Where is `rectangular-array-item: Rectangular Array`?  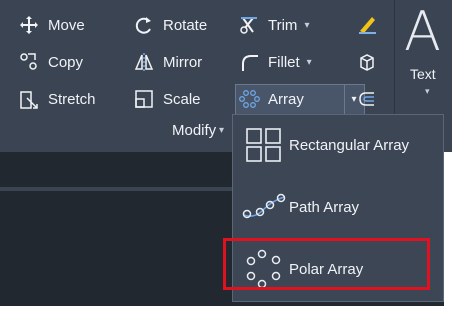
rectangular-array-item: Rectangular Array is located at coordinates (338, 145).